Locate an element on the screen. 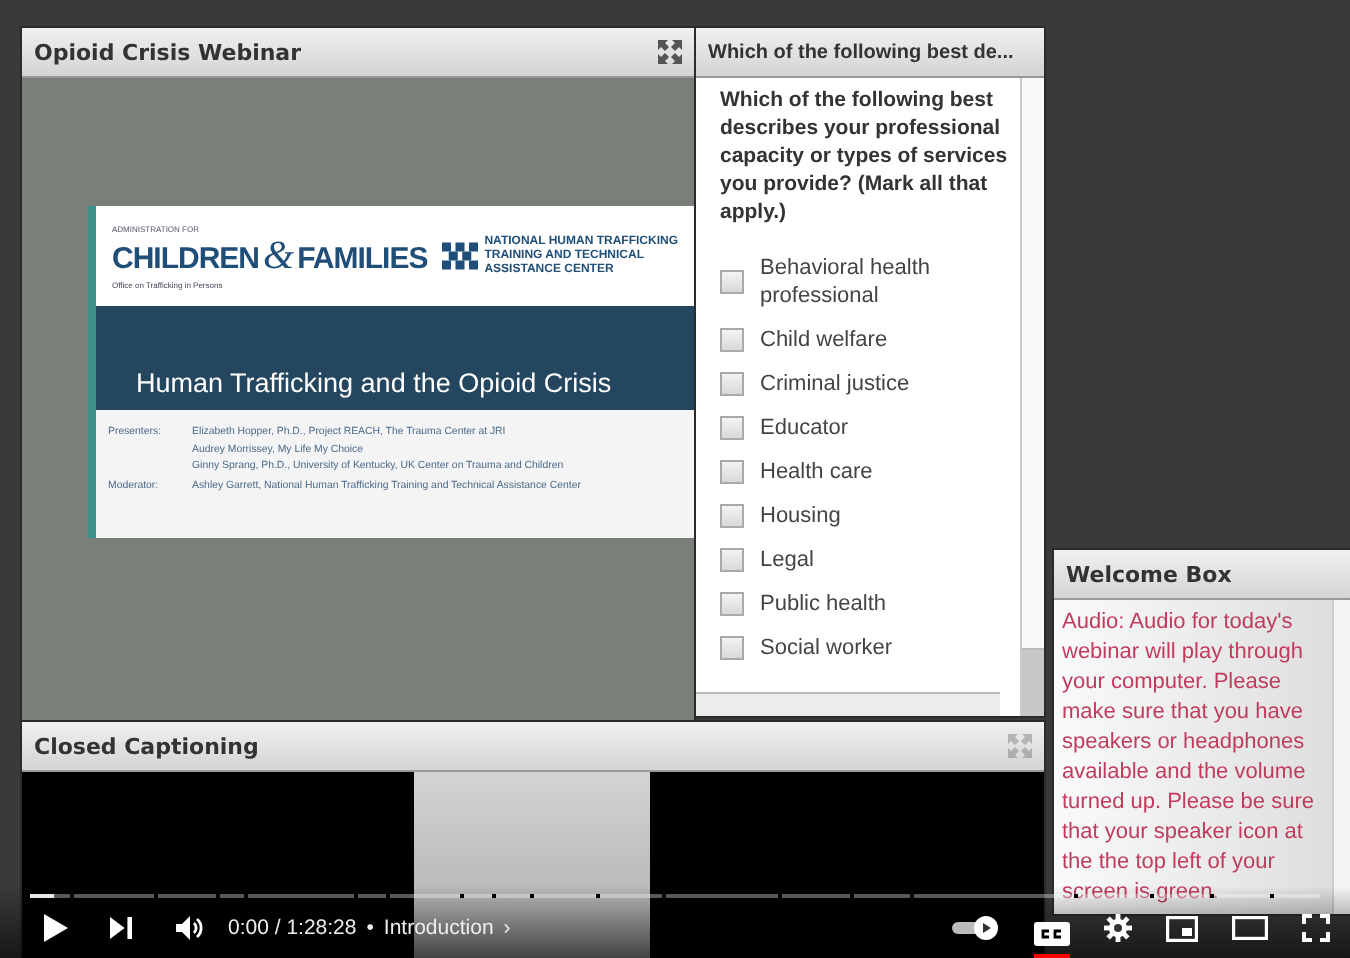 The width and height of the screenshot is (1350, 958). autoplay-toggle is located at coordinates (976, 928).